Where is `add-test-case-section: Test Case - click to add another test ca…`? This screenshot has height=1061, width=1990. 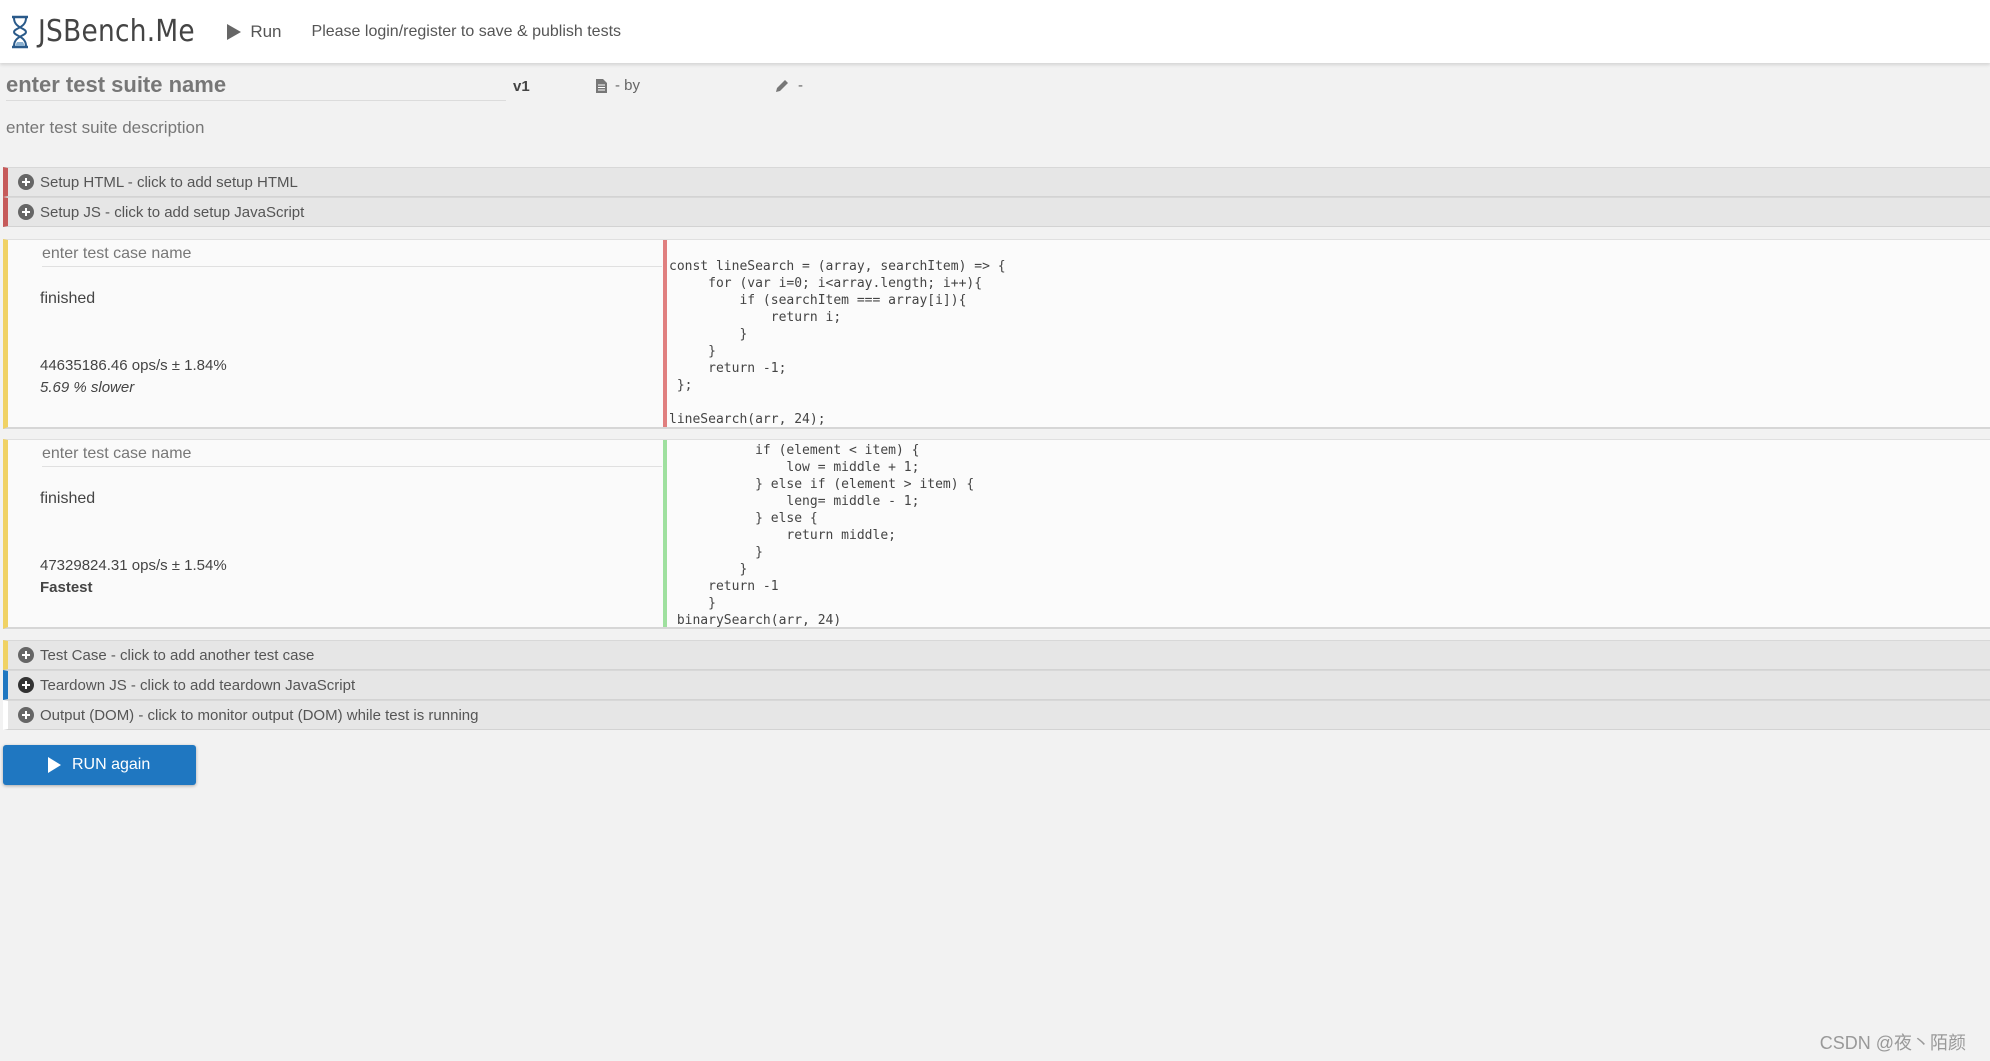
add-test-case-section: Test Case - click to add another test ca… is located at coordinates (996, 655).